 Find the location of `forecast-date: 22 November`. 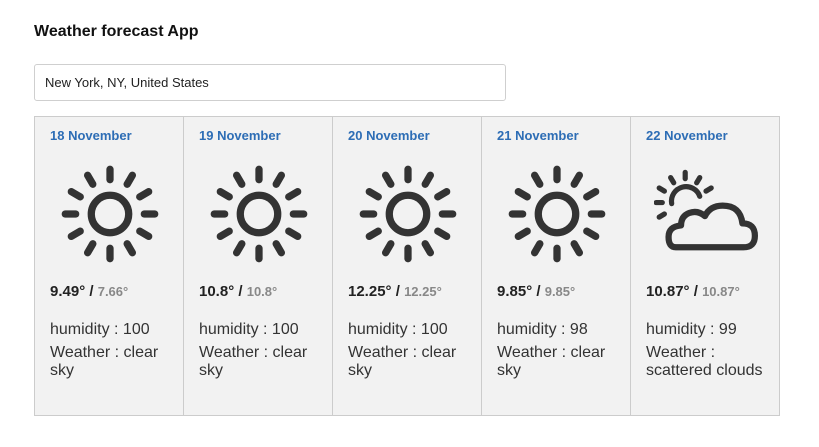

forecast-date: 22 November is located at coordinates (687, 135).